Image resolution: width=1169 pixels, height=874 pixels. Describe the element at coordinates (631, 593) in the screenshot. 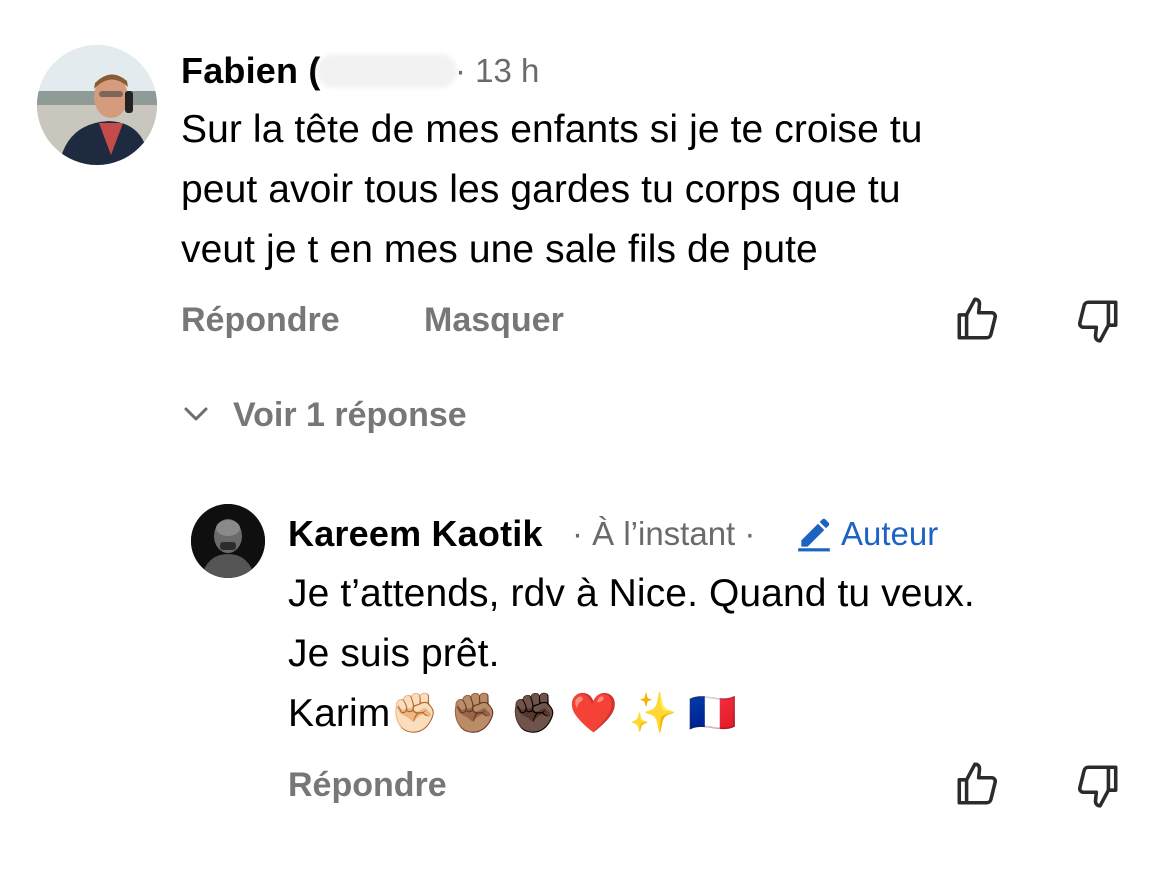

I see `reply-text-line: Je t’attends, rdv à Nice. Quand tu veux.` at that location.